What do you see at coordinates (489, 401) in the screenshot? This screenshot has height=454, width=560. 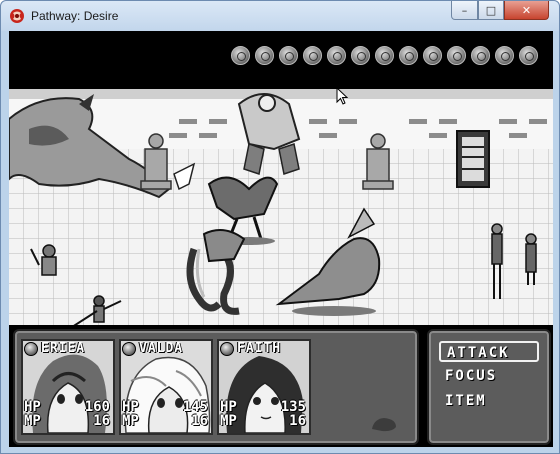 I see `menu-item-button: ITEM` at bounding box center [489, 401].